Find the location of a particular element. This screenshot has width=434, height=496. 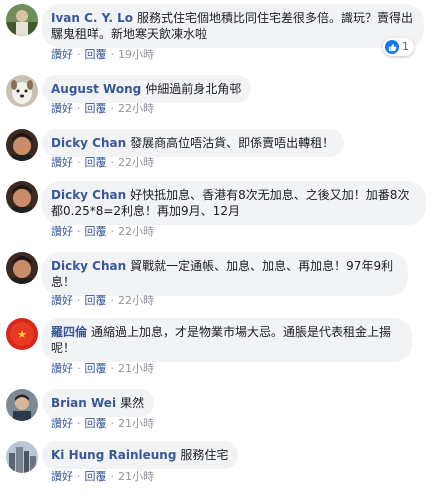

comment-text: 仲細過前身北角邨 is located at coordinates (193, 89).